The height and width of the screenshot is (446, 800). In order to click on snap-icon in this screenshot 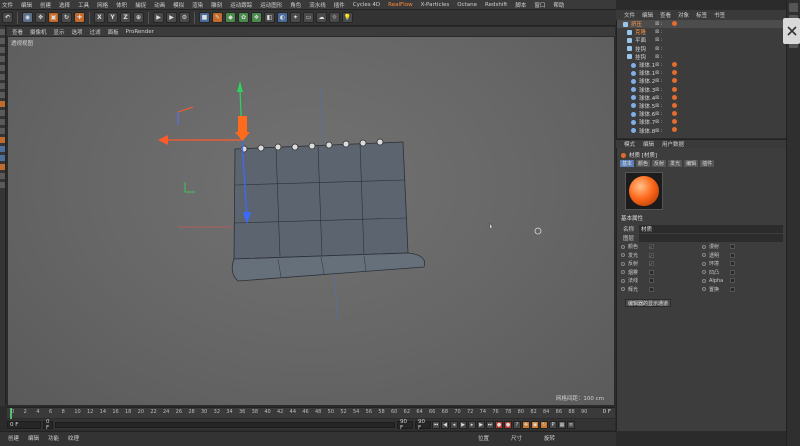, I will do `click(2, 122)`.